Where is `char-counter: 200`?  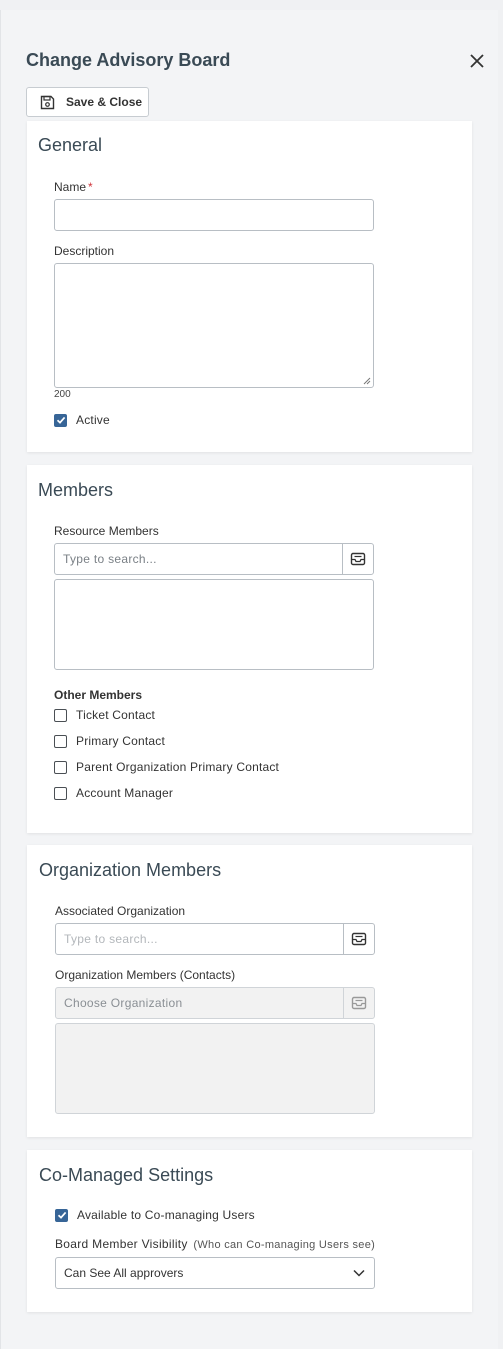
char-counter: 200 is located at coordinates (62, 394).